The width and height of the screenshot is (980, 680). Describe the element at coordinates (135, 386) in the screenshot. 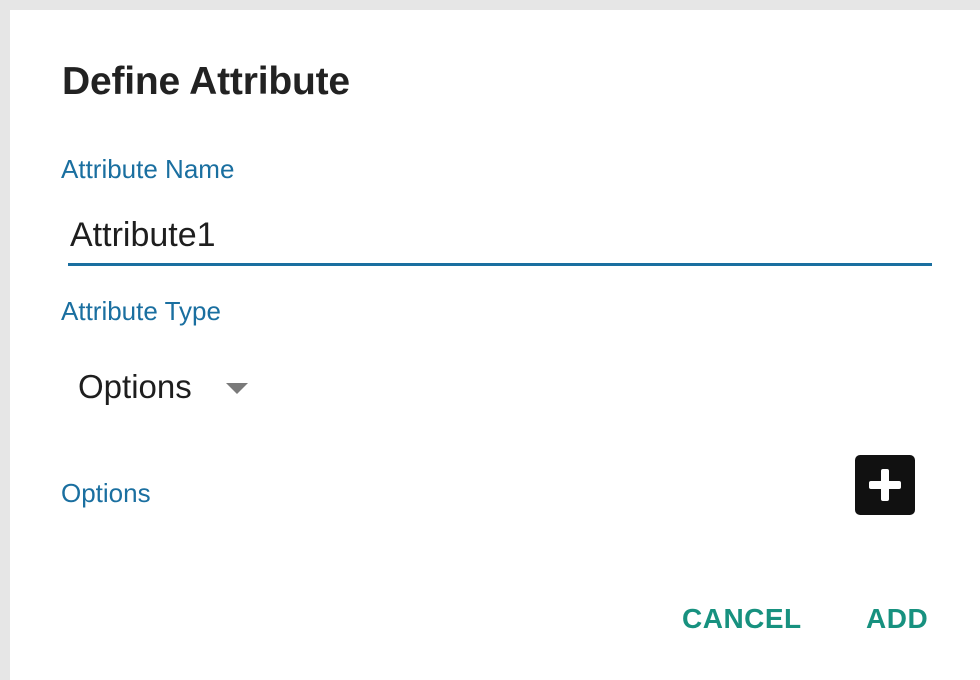

I see `attribute-type-selected-value: Options` at that location.